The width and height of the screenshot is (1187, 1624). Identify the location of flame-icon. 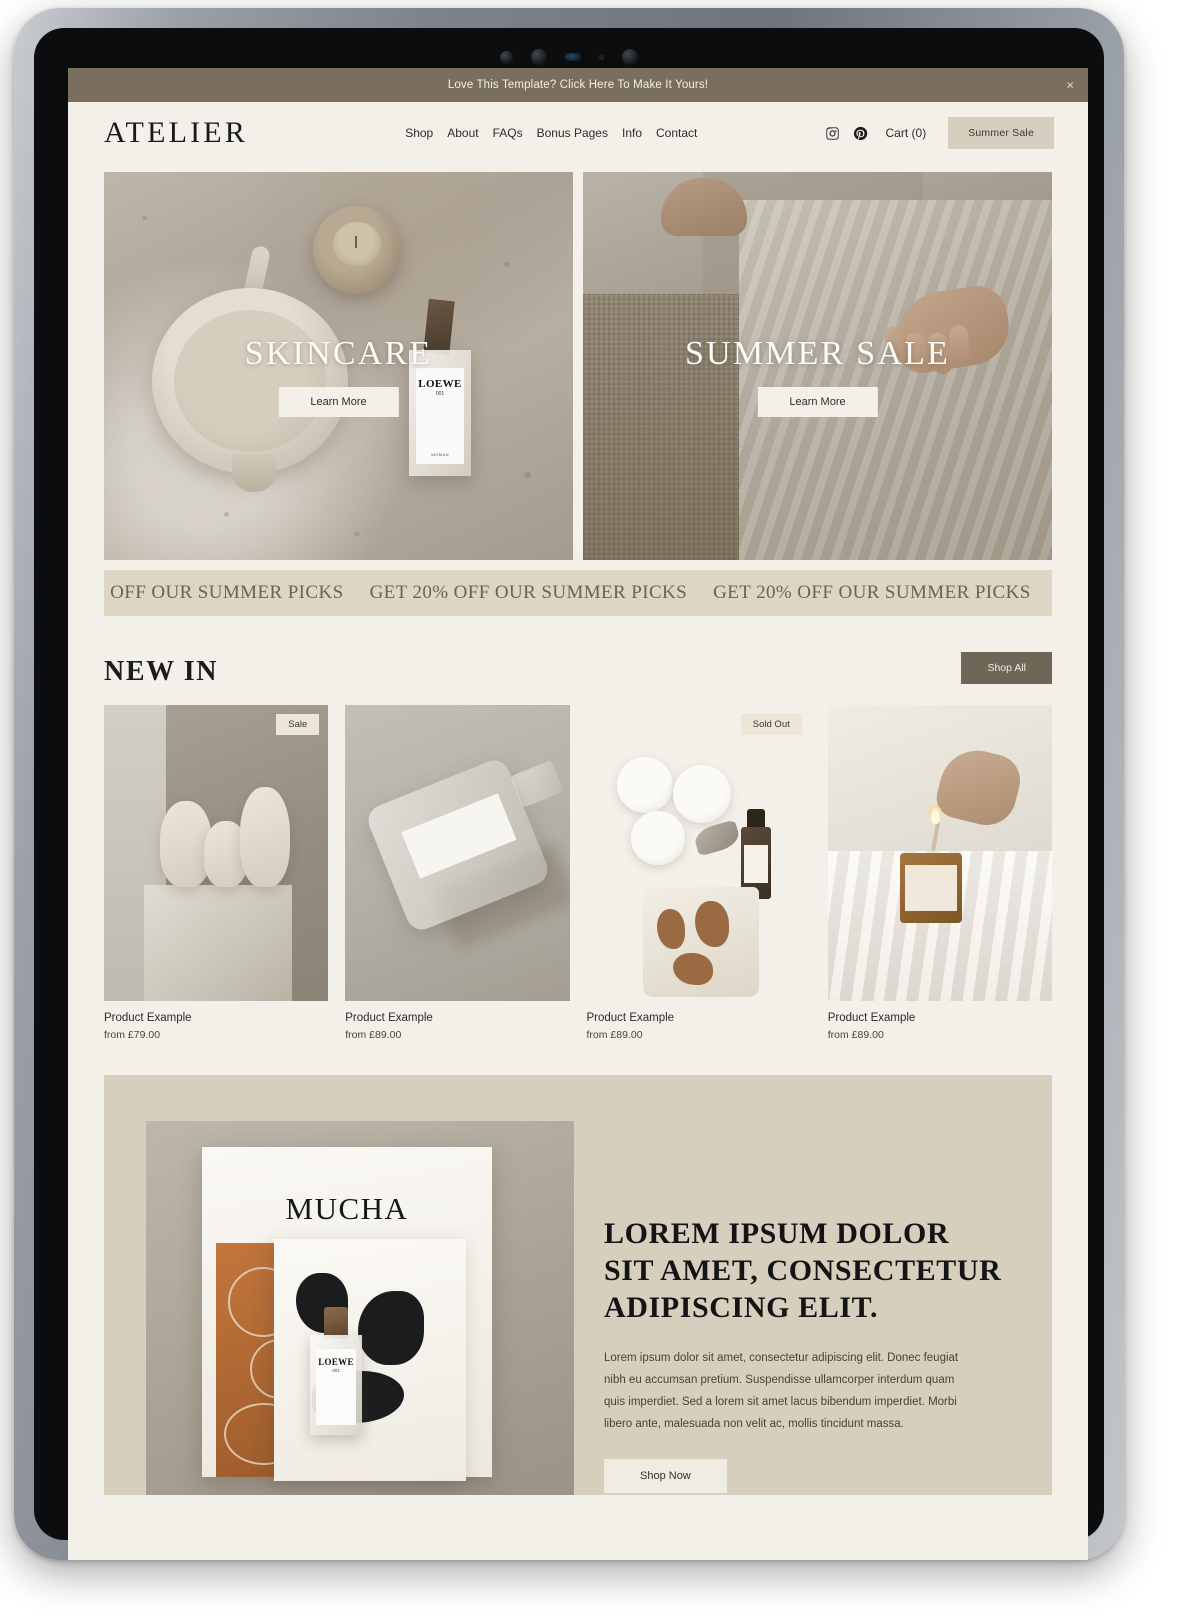
(935, 814).